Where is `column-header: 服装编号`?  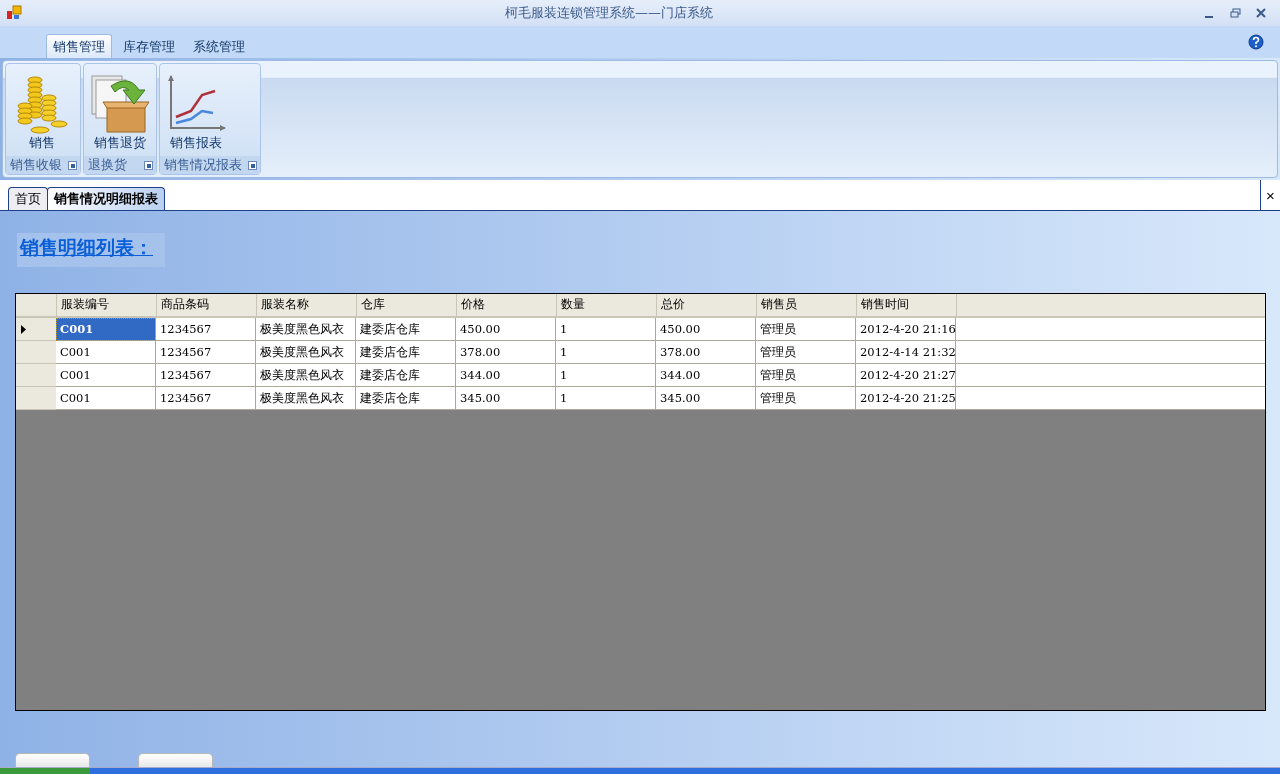 column-header: 服装编号 is located at coordinates (107, 305).